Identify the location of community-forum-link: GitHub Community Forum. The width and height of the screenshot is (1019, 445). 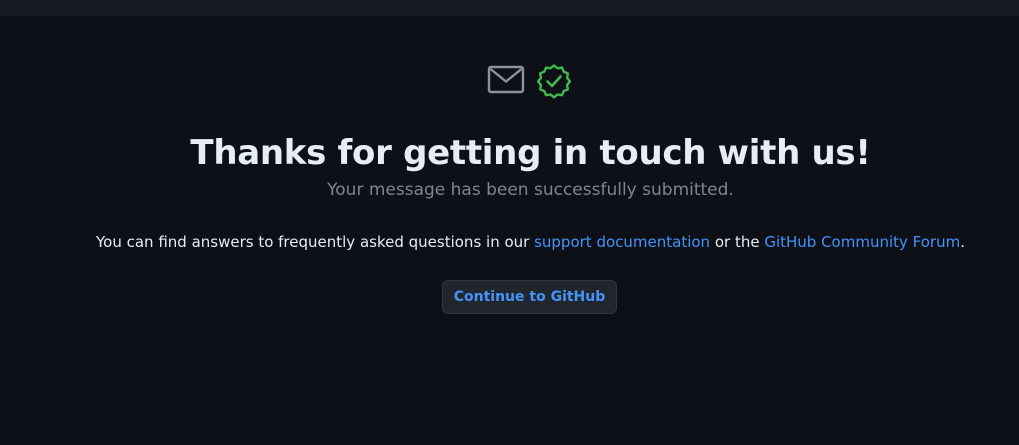
(862, 242).